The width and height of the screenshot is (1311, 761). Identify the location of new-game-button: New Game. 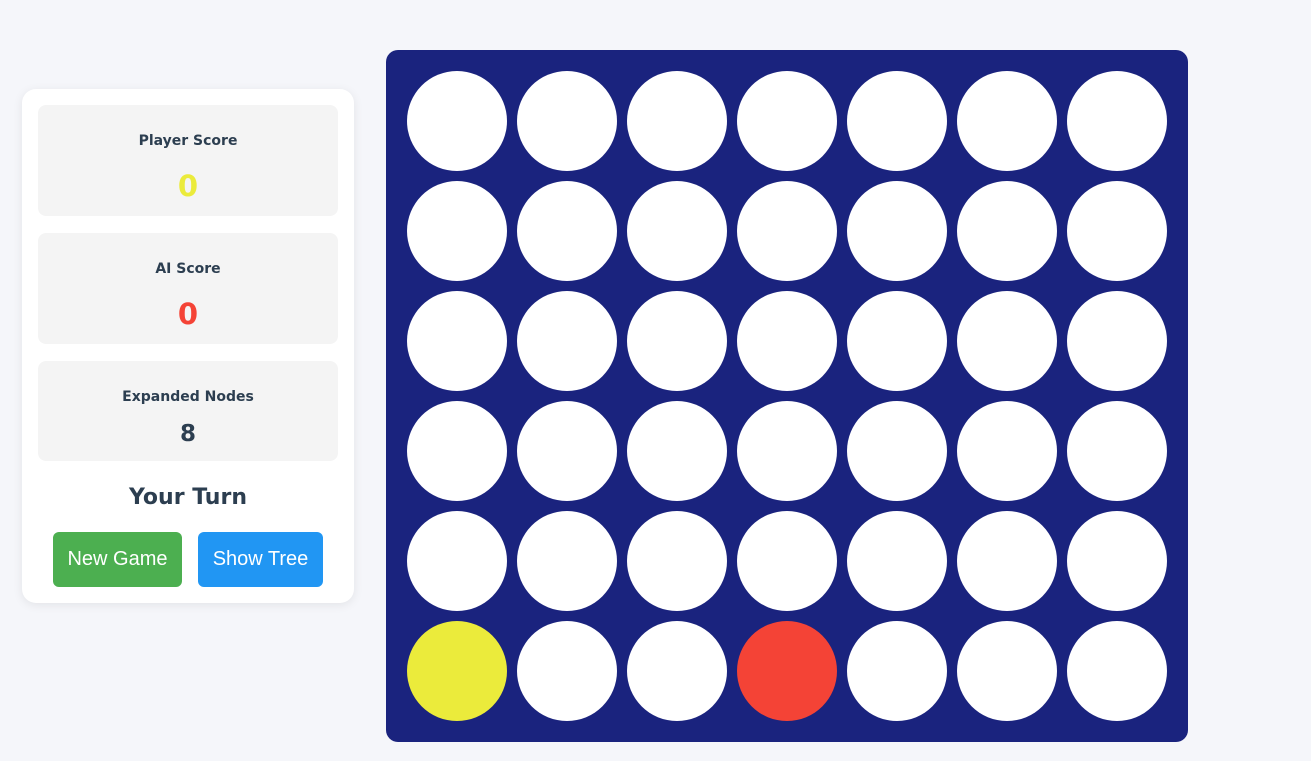
(117, 559).